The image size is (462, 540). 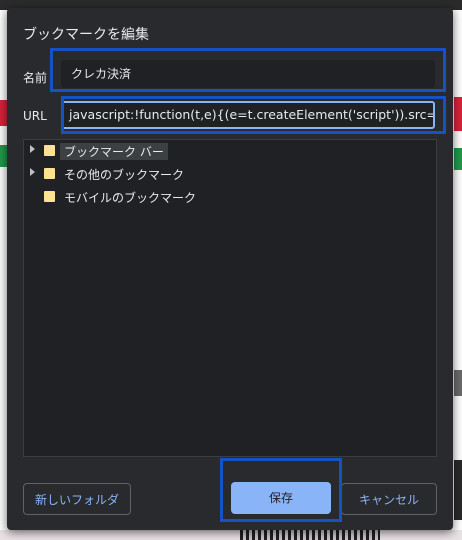 I want to click on name-input: クレカ決済, so click(x=248, y=74).